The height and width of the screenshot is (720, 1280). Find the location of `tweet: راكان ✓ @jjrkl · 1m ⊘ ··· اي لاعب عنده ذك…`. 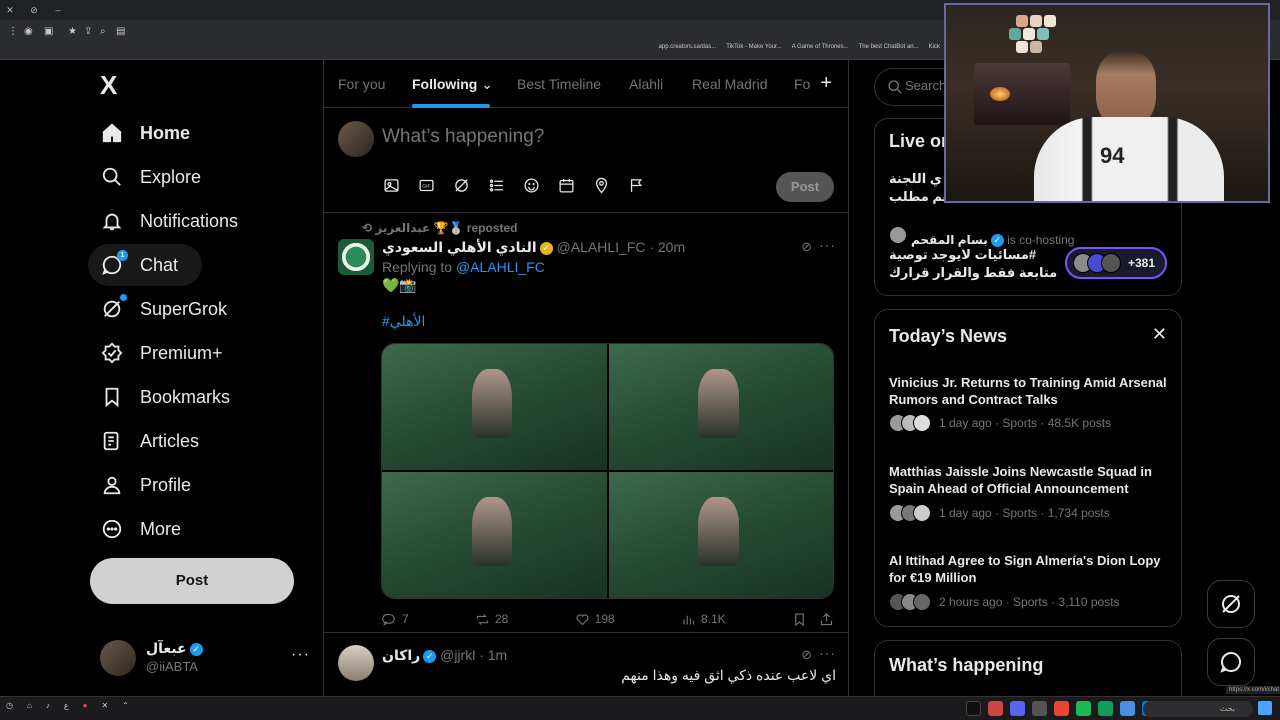

tweet: راكان ✓ @jjrkl · 1m ⊘ ··· اي لاعب عنده ذك… is located at coordinates (586, 664).